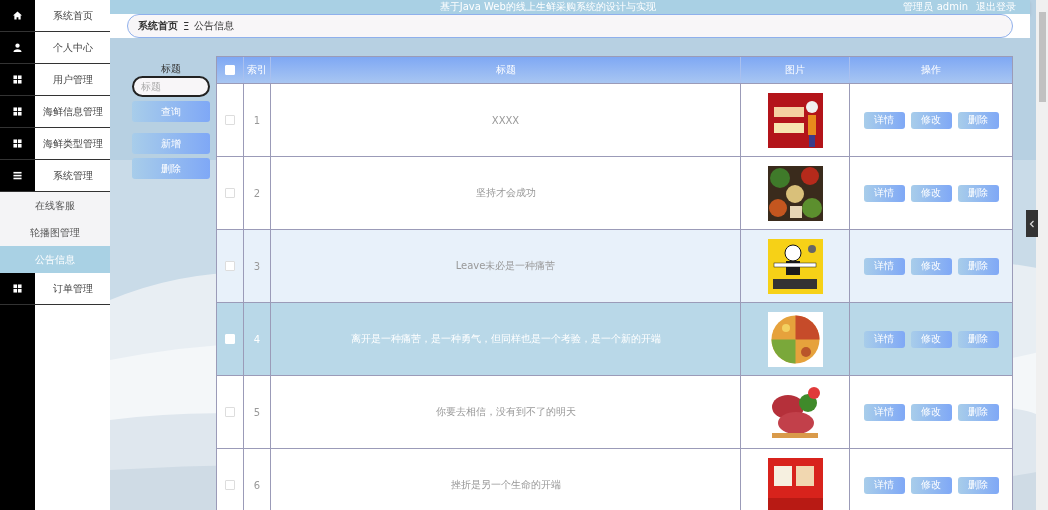 This screenshot has height=510, width=1048. Describe the element at coordinates (17, 47) in the screenshot. I see `user-icon` at that location.